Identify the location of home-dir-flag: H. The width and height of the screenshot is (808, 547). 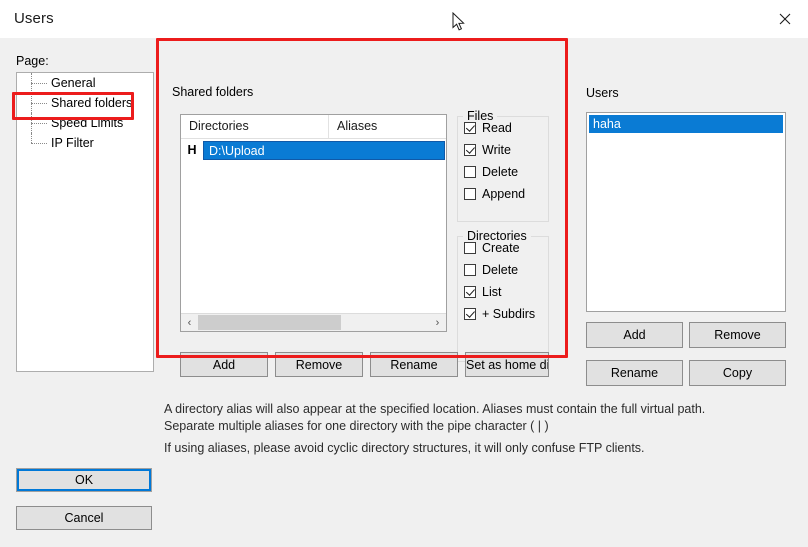
(192, 150).